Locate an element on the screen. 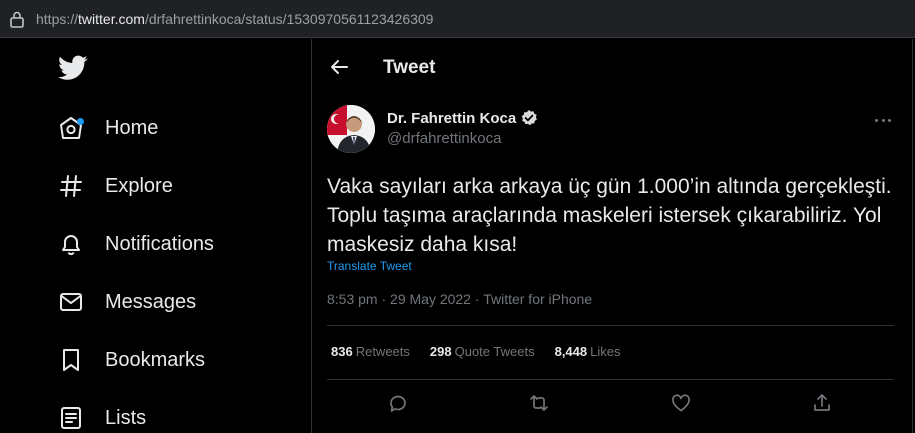 The height and width of the screenshot is (433, 915). hashtag-icon is located at coordinates (71, 186).